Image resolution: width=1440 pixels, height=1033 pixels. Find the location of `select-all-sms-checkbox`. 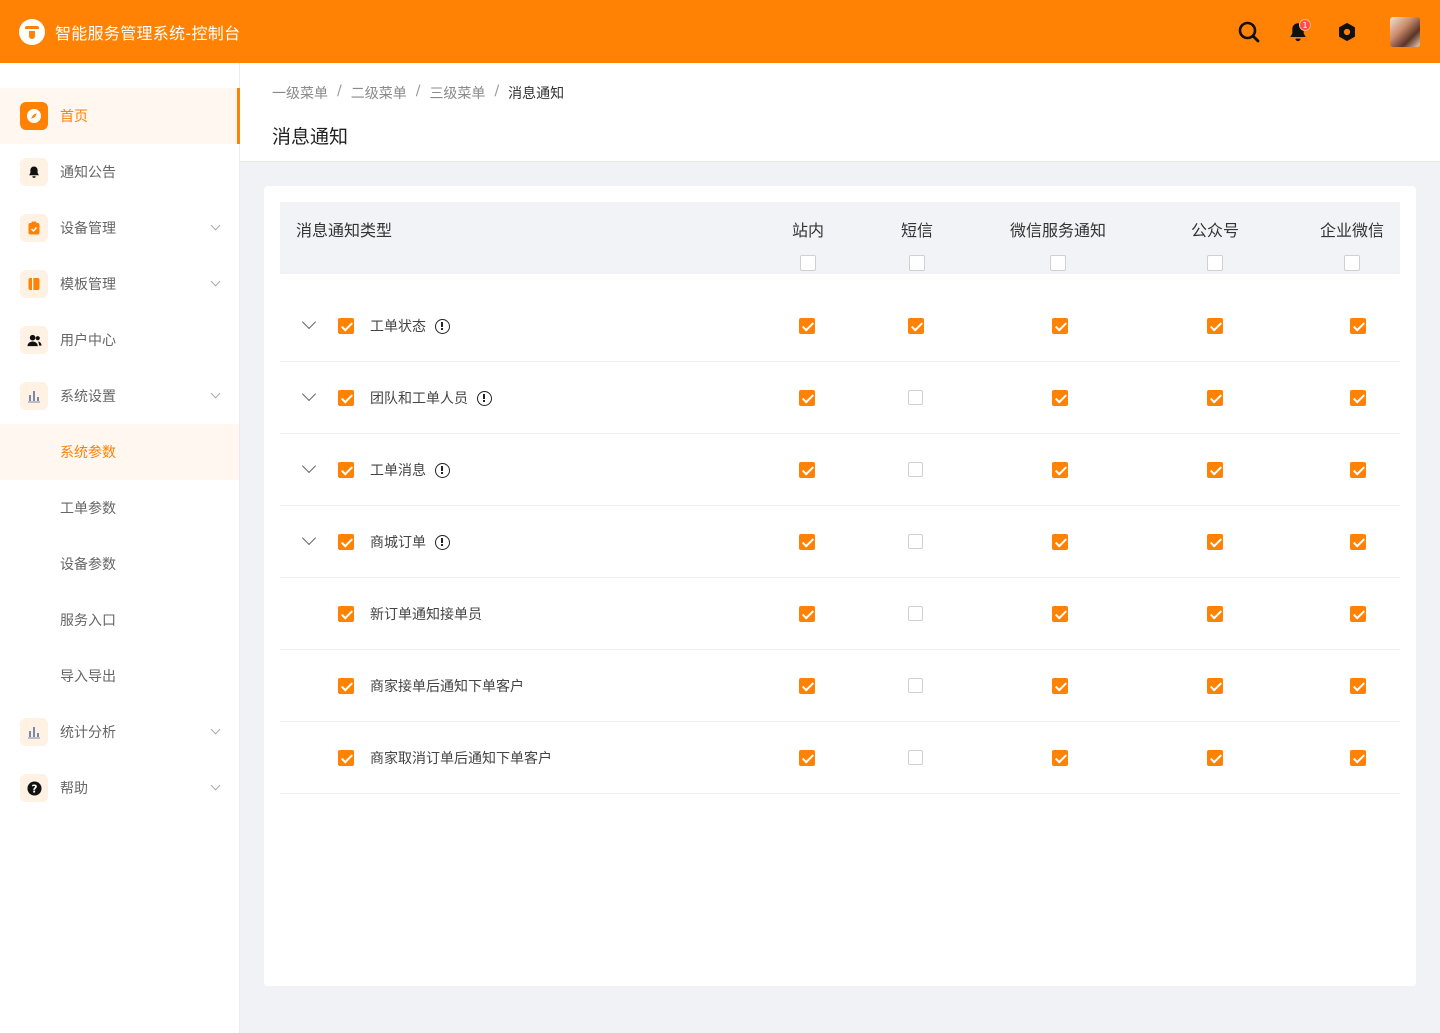

select-all-sms-checkbox is located at coordinates (917, 263).